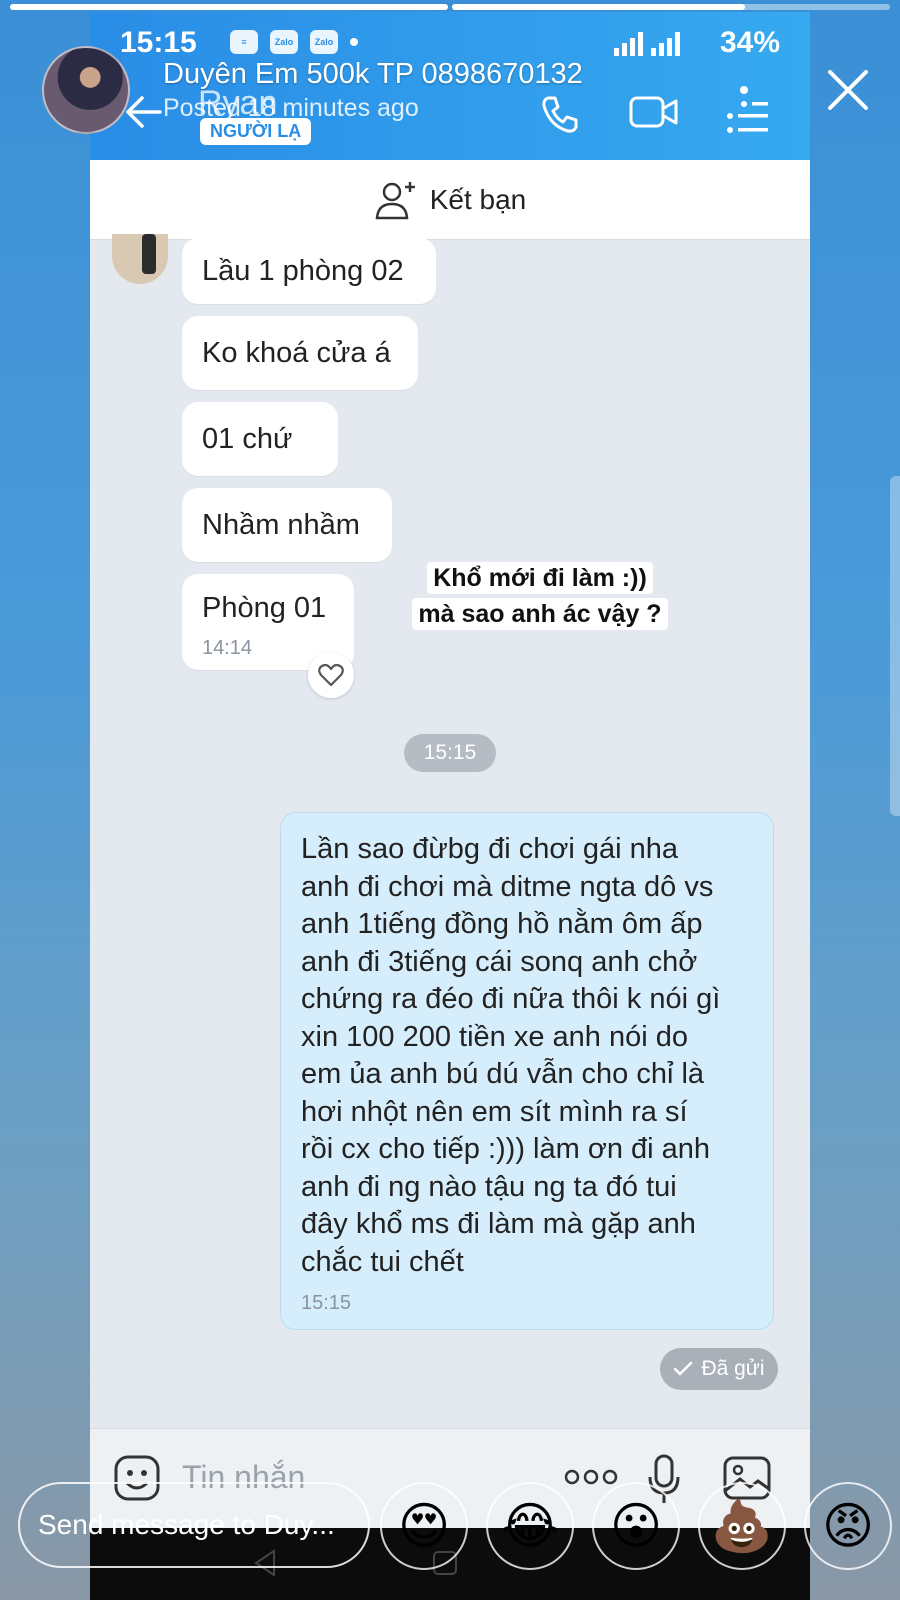 Image resolution: width=900 pixels, height=1600 pixels. Describe the element at coordinates (748, 111) in the screenshot. I see `menu-list-icon` at that location.